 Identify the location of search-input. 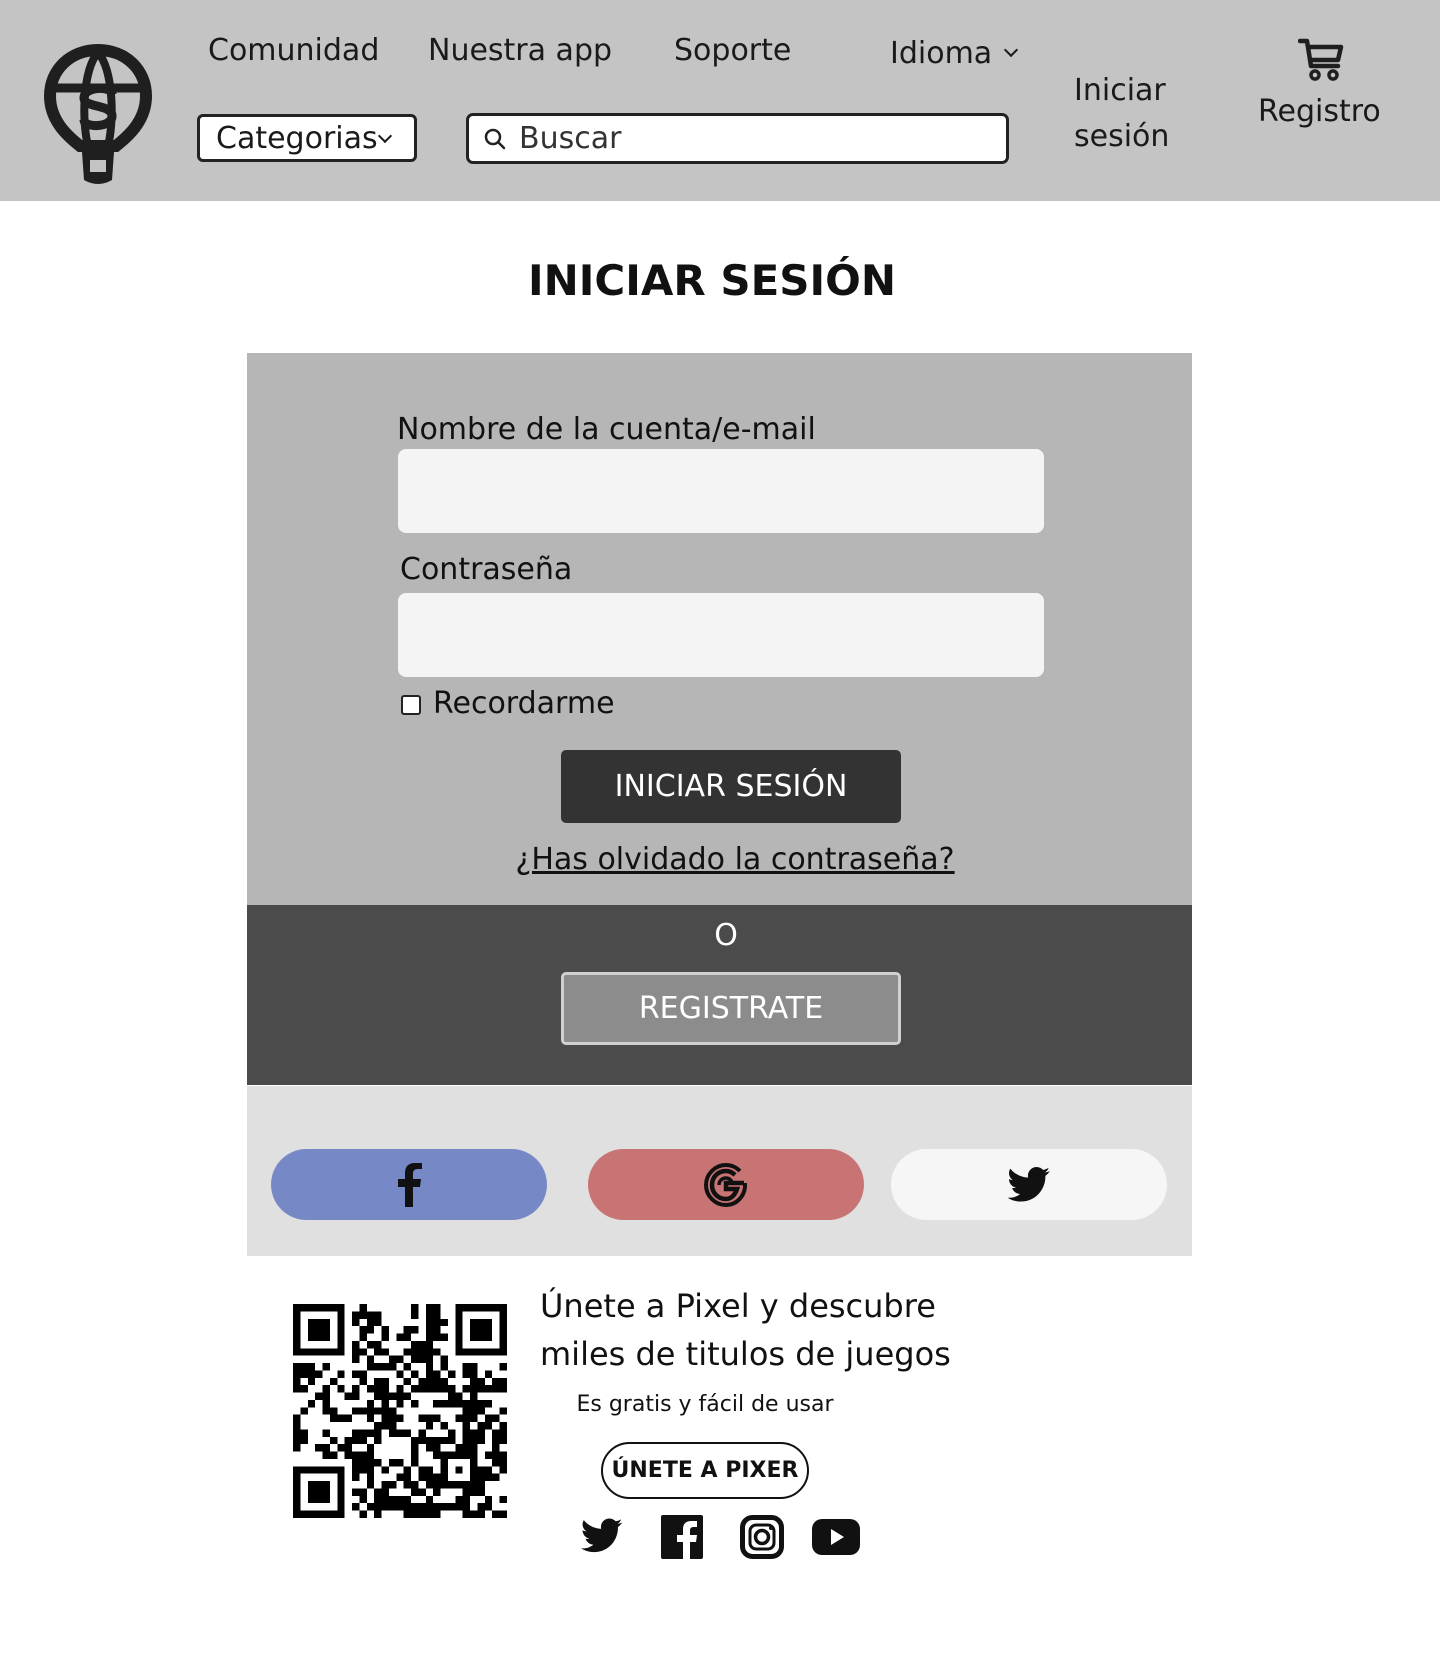
(749, 138).